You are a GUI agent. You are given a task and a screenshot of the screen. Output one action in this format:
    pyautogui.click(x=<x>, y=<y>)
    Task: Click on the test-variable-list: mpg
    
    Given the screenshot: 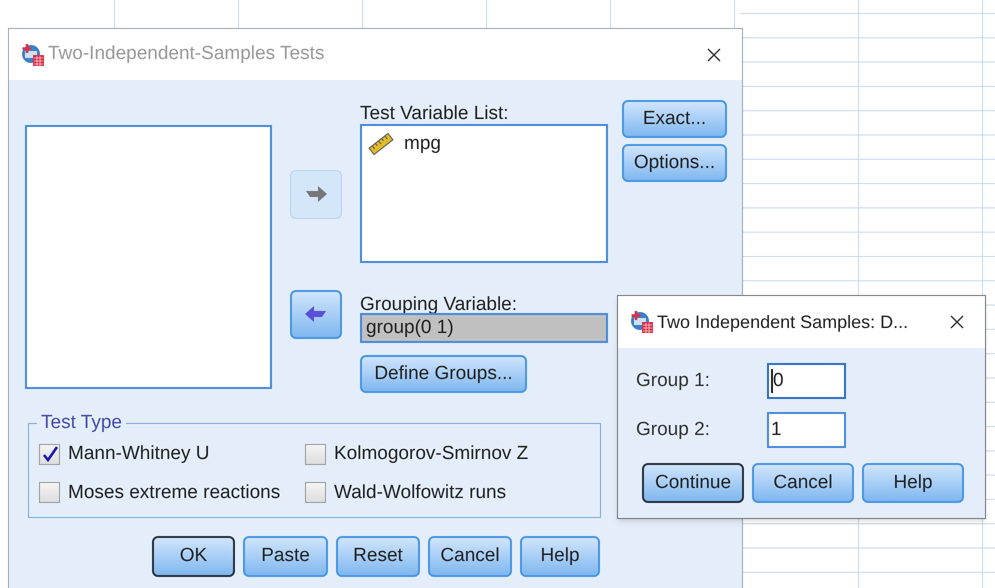 What is the action you would take?
    pyautogui.click(x=484, y=193)
    